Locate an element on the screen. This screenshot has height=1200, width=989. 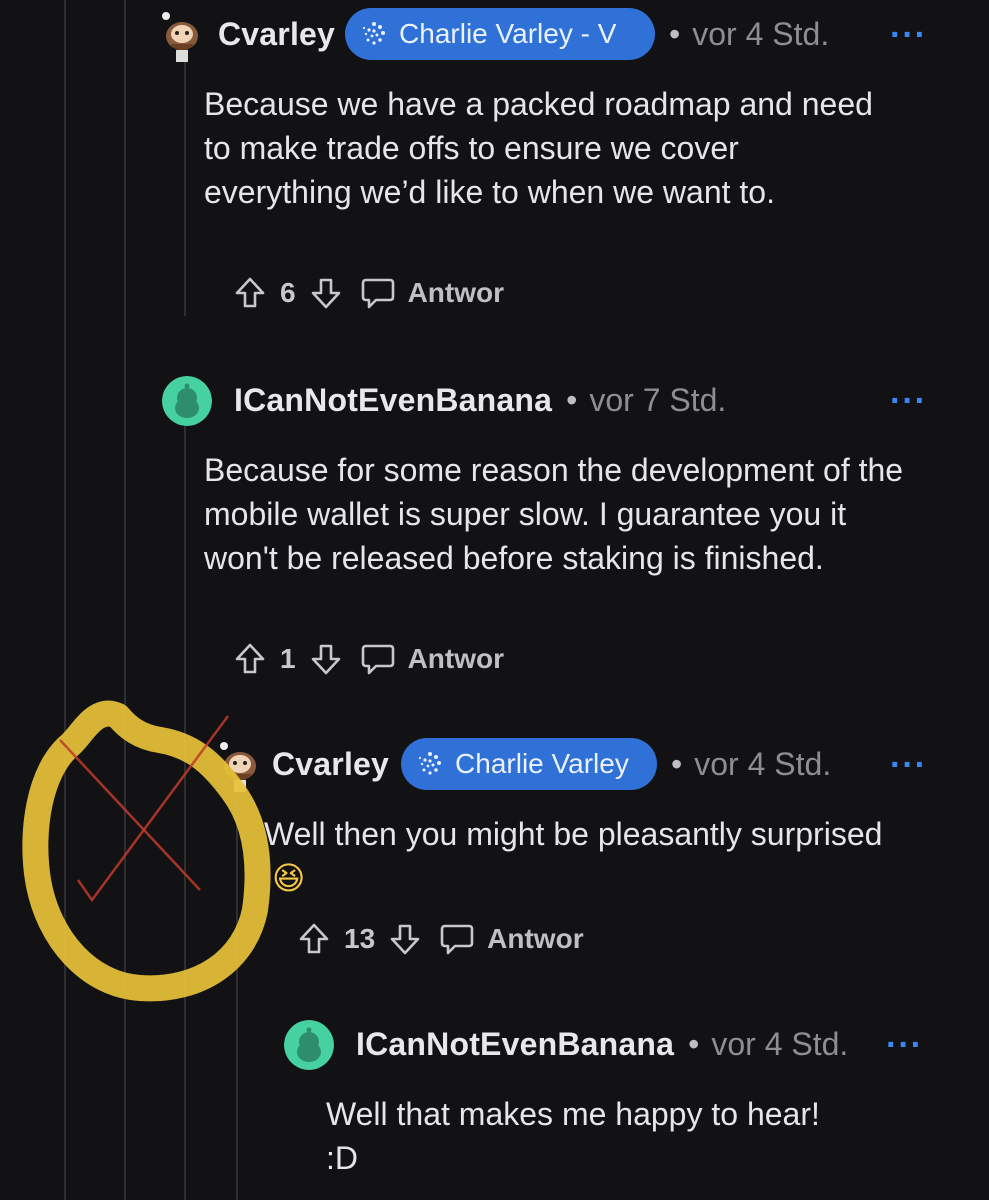
comment-header: ICanNotEvenBanana • vor 7 Std. is located at coordinates (480, 400).